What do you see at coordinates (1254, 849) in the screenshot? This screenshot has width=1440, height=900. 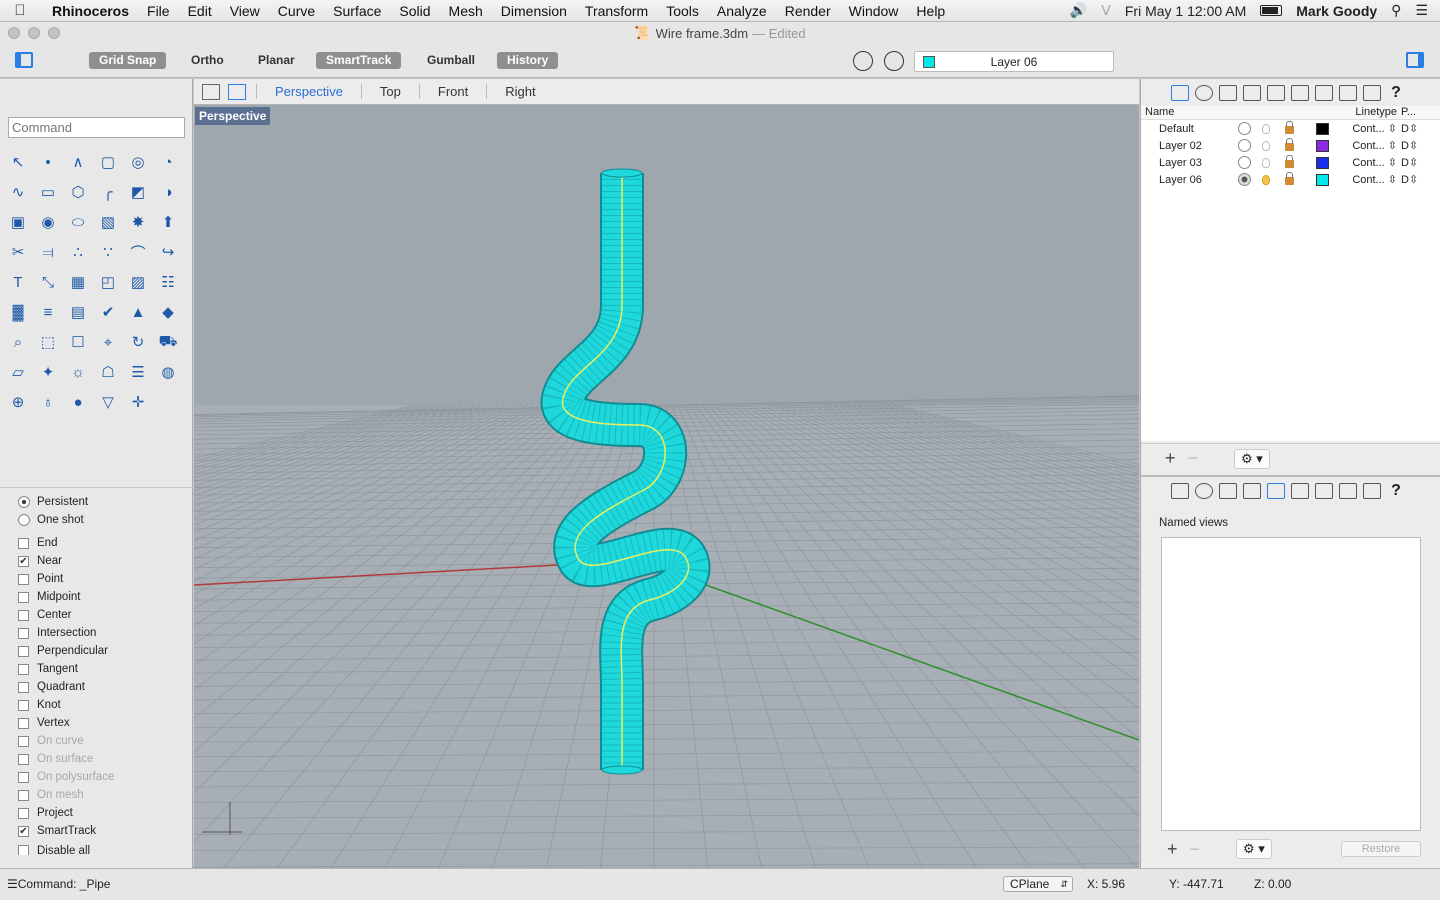 I see `named-view-options-gear-icon: ⚙ ▾` at bounding box center [1254, 849].